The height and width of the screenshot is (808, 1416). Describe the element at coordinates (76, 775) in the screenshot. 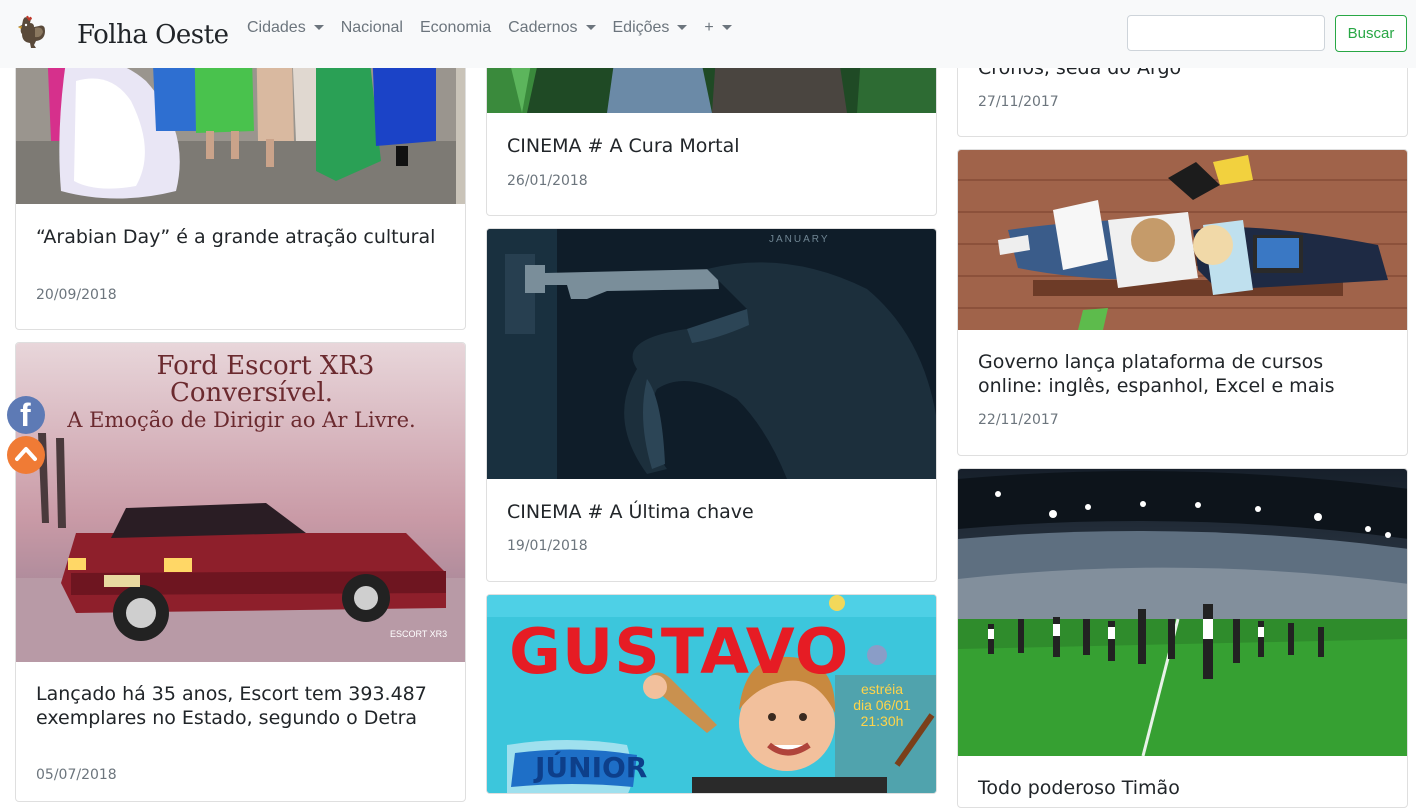

I see `card-date: 05/07/2018` at that location.